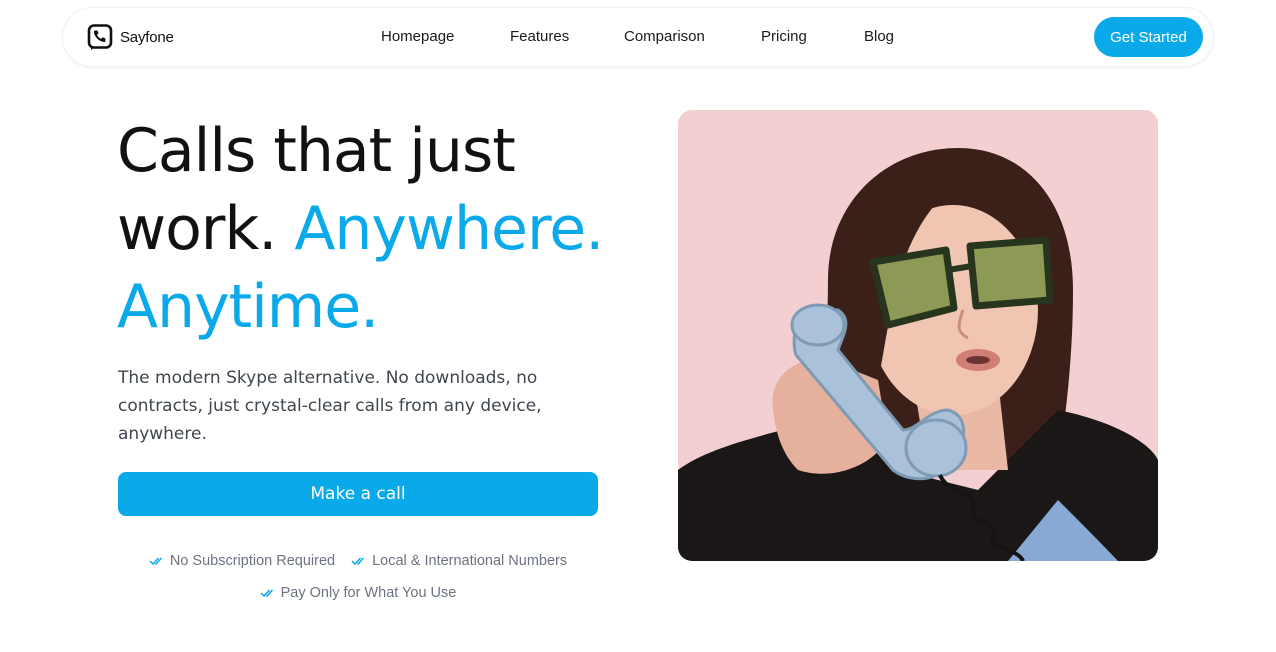 The height and width of the screenshot is (652, 1276). What do you see at coordinates (470, 561) in the screenshot?
I see `feature-label: Local & International Numbers` at bounding box center [470, 561].